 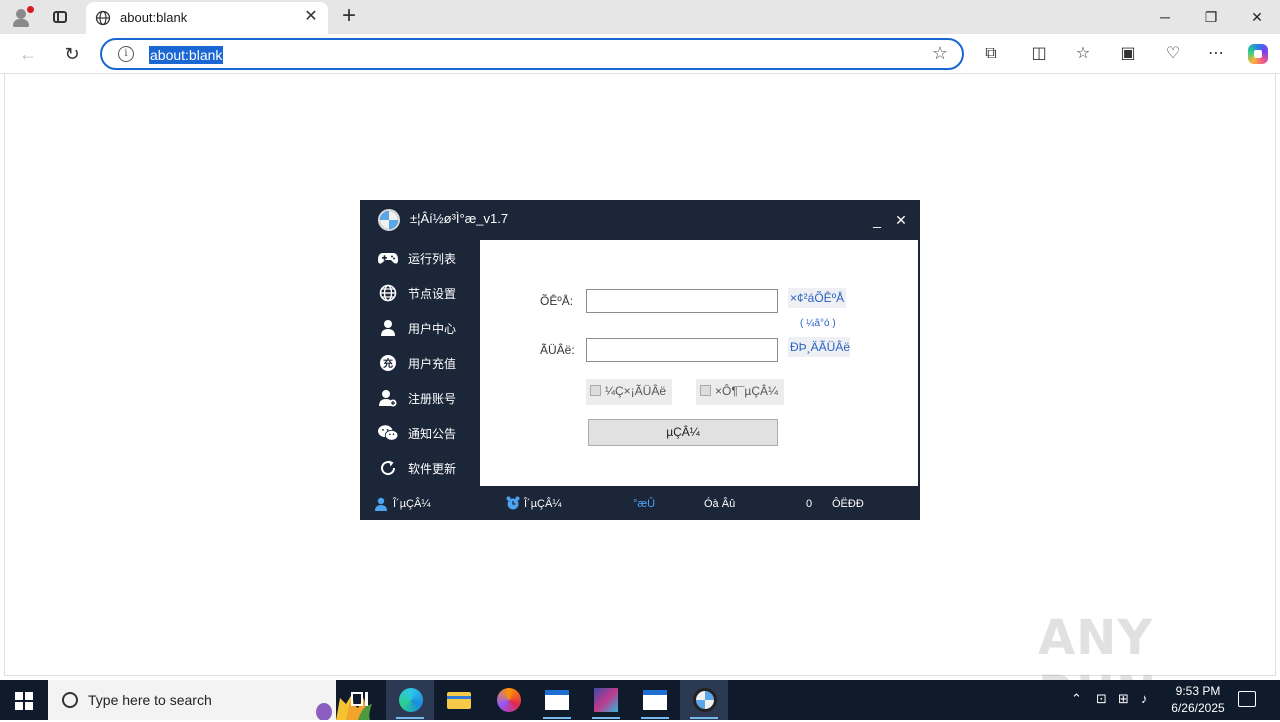 I want to click on sidebar-item-node-settings: 节点设置, so click(x=420, y=292).